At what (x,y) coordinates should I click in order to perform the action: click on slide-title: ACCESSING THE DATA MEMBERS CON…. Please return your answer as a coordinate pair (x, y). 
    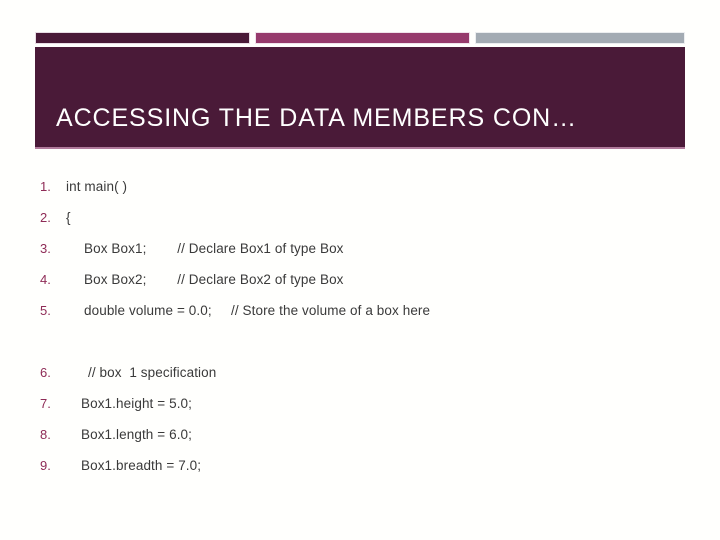
    Looking at the image, I should click on (317, 118).